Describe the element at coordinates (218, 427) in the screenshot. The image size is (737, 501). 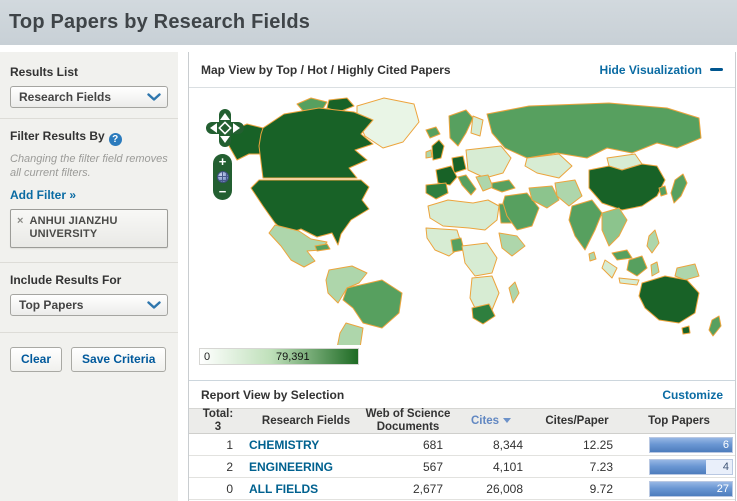
I see `total-value: 3` at that location.